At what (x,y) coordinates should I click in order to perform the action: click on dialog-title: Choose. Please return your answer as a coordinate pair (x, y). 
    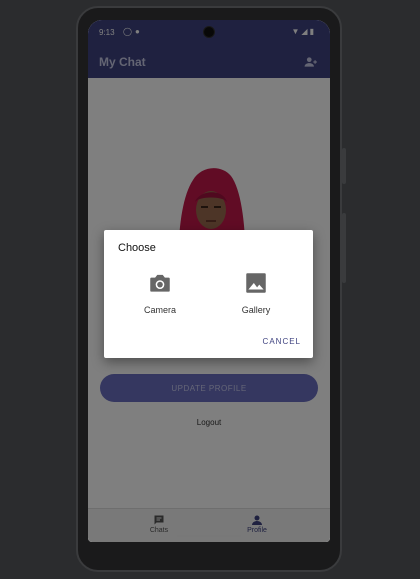
    Looking at the image, I should click on (137, 248).